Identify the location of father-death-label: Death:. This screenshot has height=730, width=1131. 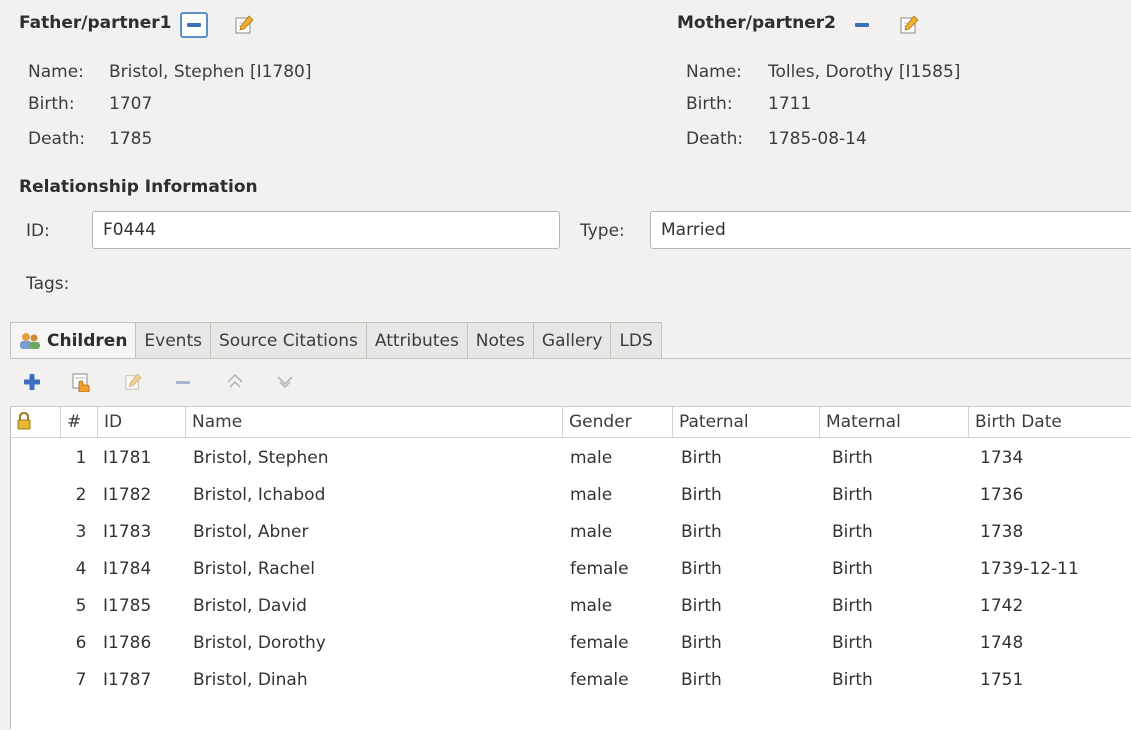
(57, 139).